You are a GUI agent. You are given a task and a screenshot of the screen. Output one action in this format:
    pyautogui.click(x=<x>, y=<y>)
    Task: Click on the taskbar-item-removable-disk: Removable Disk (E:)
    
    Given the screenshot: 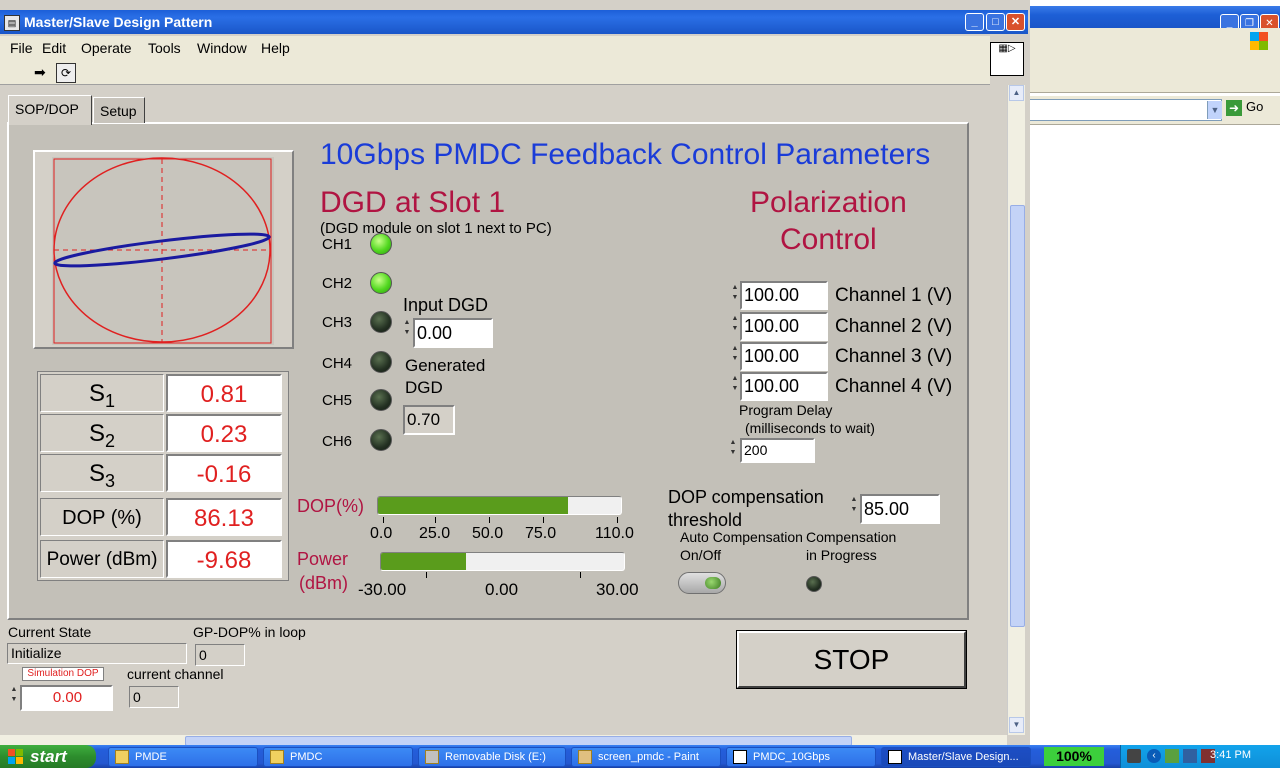 What is the action you would take?
    pyautogui.click(x=492, y=757)
    